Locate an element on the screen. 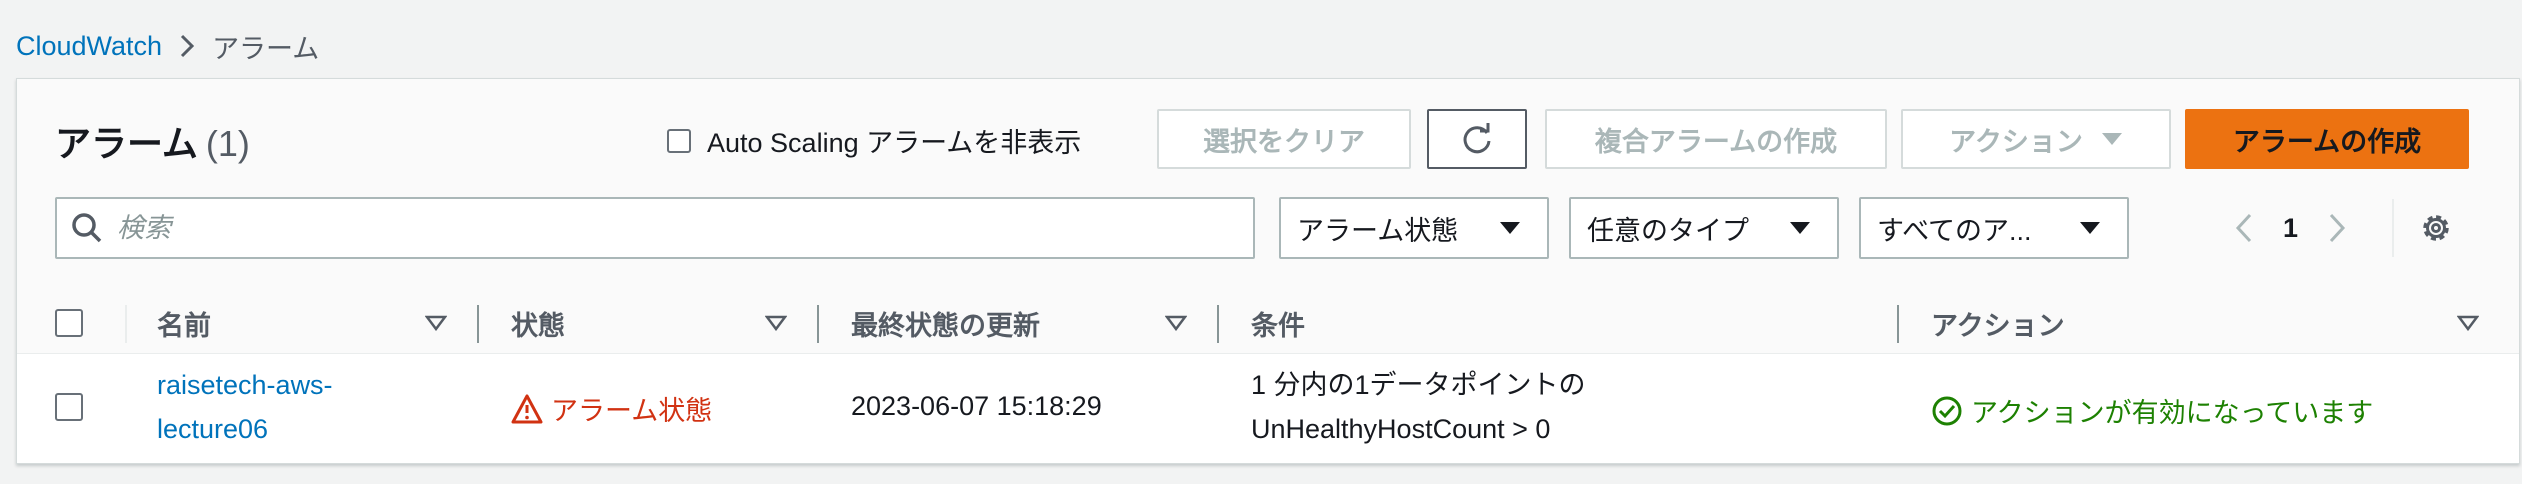 This screenshot has width=2522, height=484. row-checkbox is located at coordinates (69, 407).